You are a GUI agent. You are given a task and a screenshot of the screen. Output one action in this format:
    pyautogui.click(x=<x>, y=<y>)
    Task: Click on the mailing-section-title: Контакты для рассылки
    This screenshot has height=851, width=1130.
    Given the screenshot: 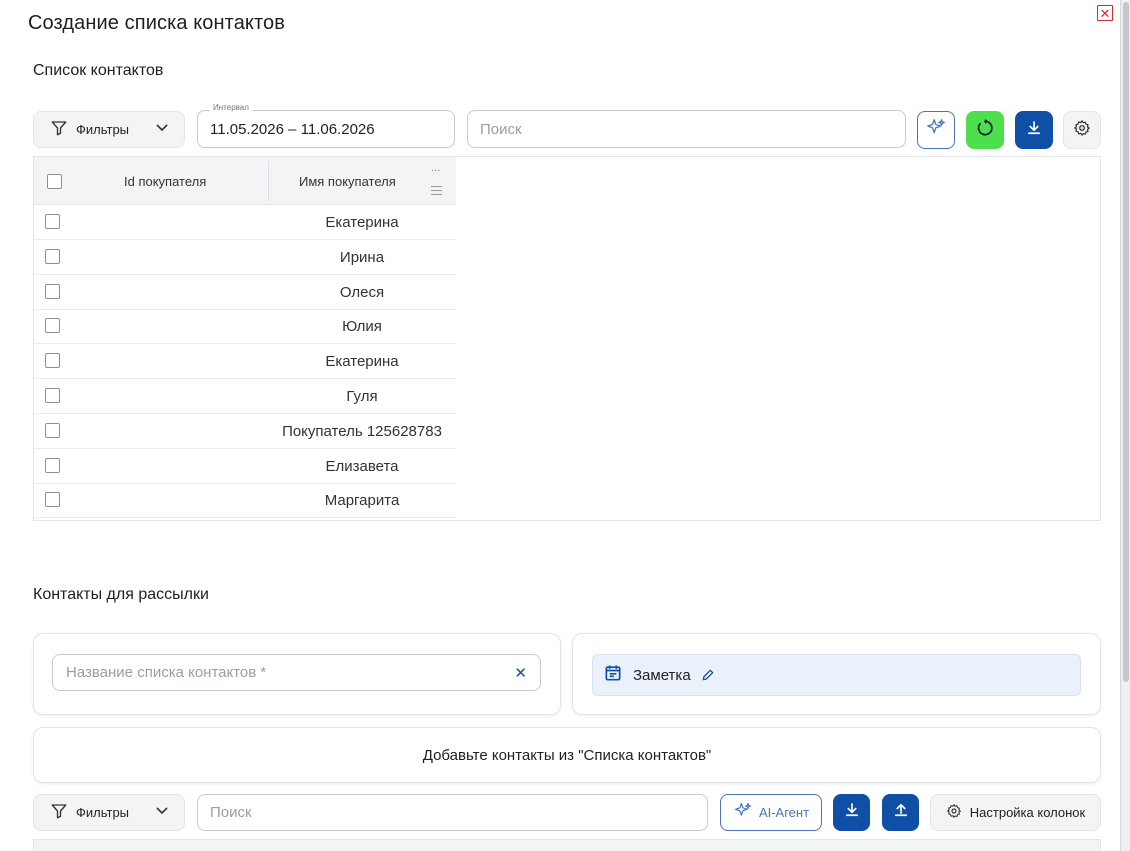 What is the action you would take?
    pyautogui.click(x=121, y=594)
    